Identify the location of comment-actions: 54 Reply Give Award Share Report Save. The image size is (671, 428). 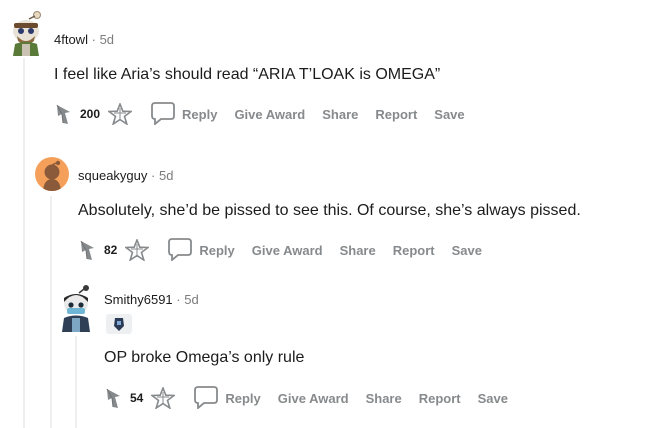
(314, 398).